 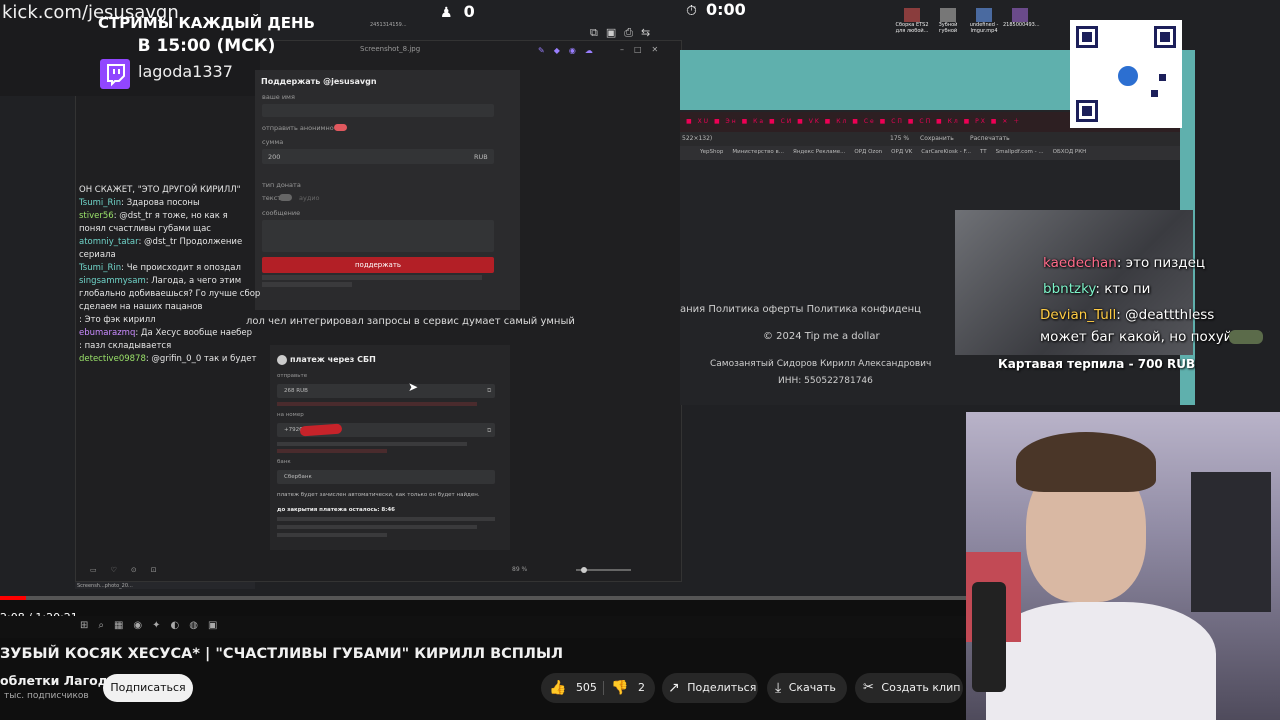 What do you see at coordinates (711, 152) in the screenshot?
I see `bookmark-item: YepShop` at bounding box center [711, 152].